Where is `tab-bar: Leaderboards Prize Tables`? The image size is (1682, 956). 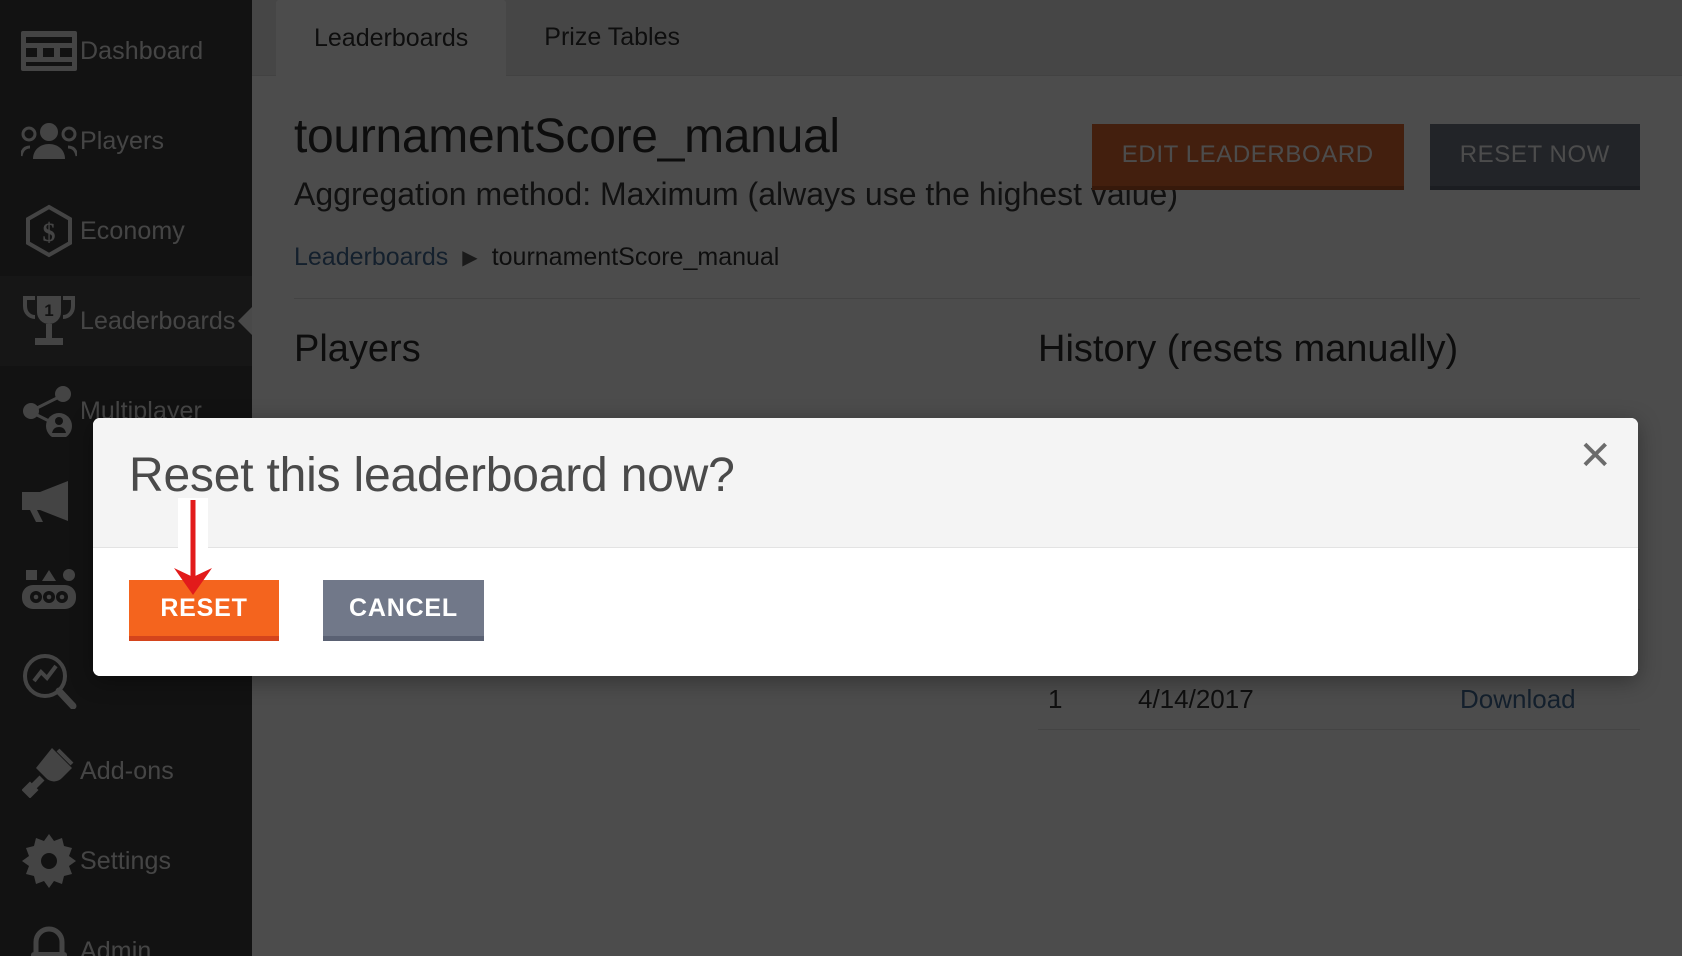 tab-bar: Leaderboards Prize Tables is located at coordinates (967, 38).